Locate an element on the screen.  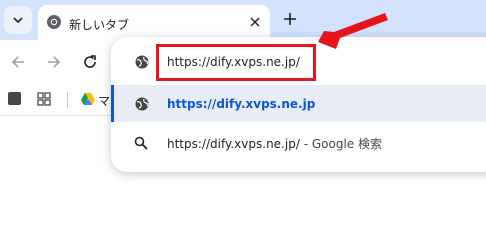
annotation-arrow is located at coordinates (353, 31).